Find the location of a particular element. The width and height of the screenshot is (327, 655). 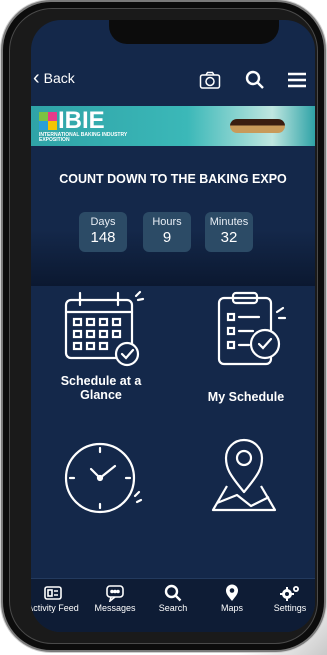

clipboard-check-icon is located at coordinates (252, 328).